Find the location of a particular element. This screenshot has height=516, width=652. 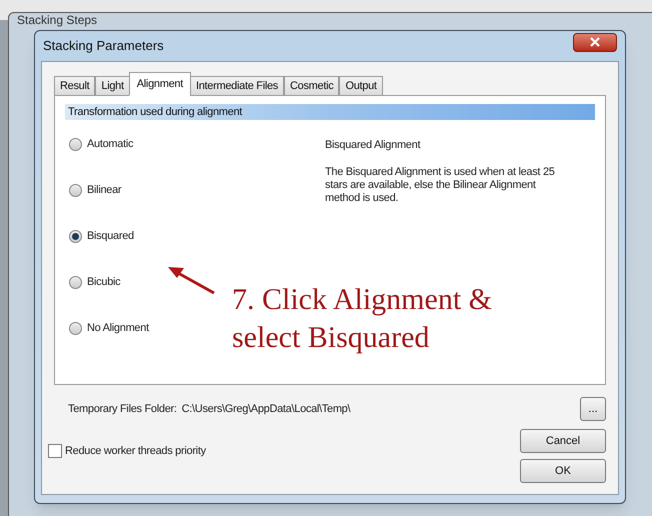

radio-option: No Alignment is located at coordinates (107, 328).